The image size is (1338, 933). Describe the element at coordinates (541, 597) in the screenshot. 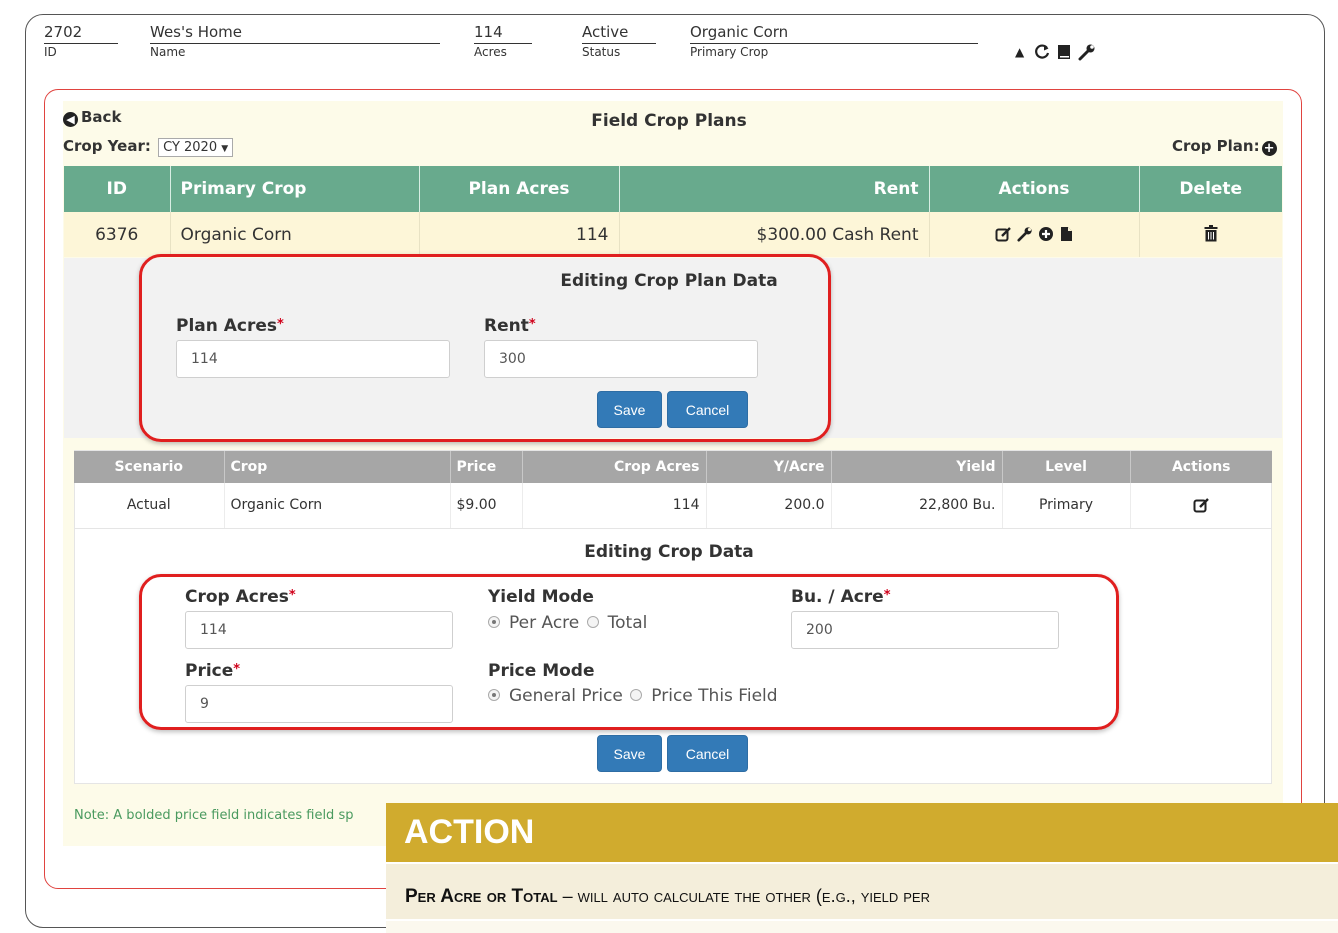

I see `yield-mode-label: Yield Mode` at that location.